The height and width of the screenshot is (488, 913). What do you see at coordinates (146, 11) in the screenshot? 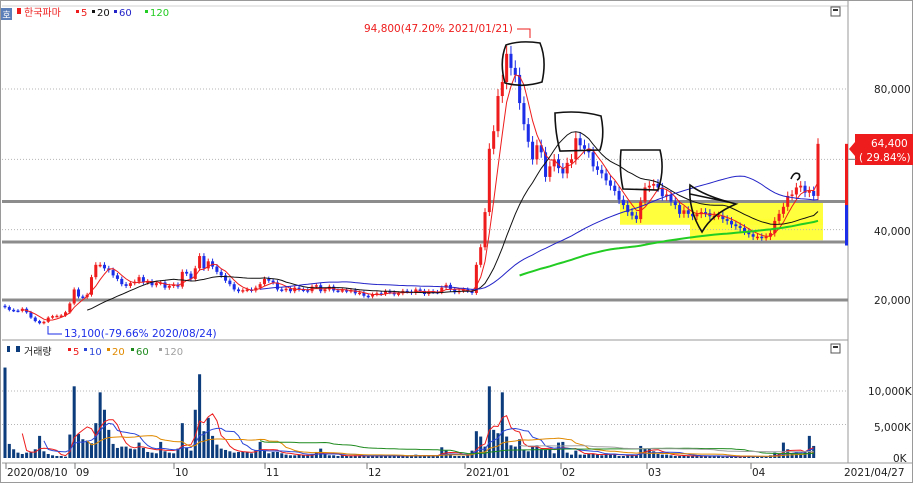
I see `ma120-swatch` at bounding box center [146, 11].